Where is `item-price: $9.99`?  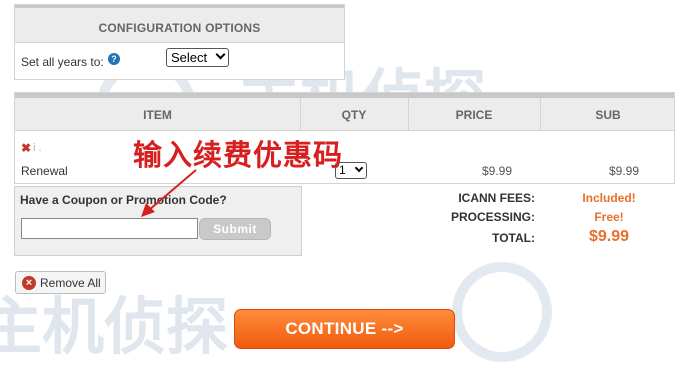 item-price: $9.99 is located at coordinates (497, 171).